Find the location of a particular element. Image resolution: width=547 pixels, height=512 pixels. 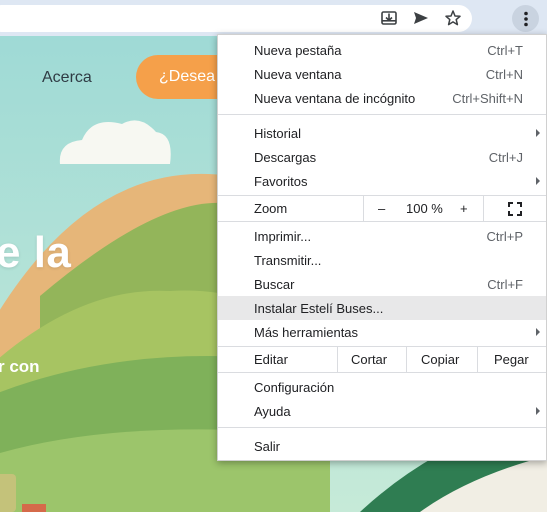

menu-item-label: Más herramientas is located at coordinates (306, 332).